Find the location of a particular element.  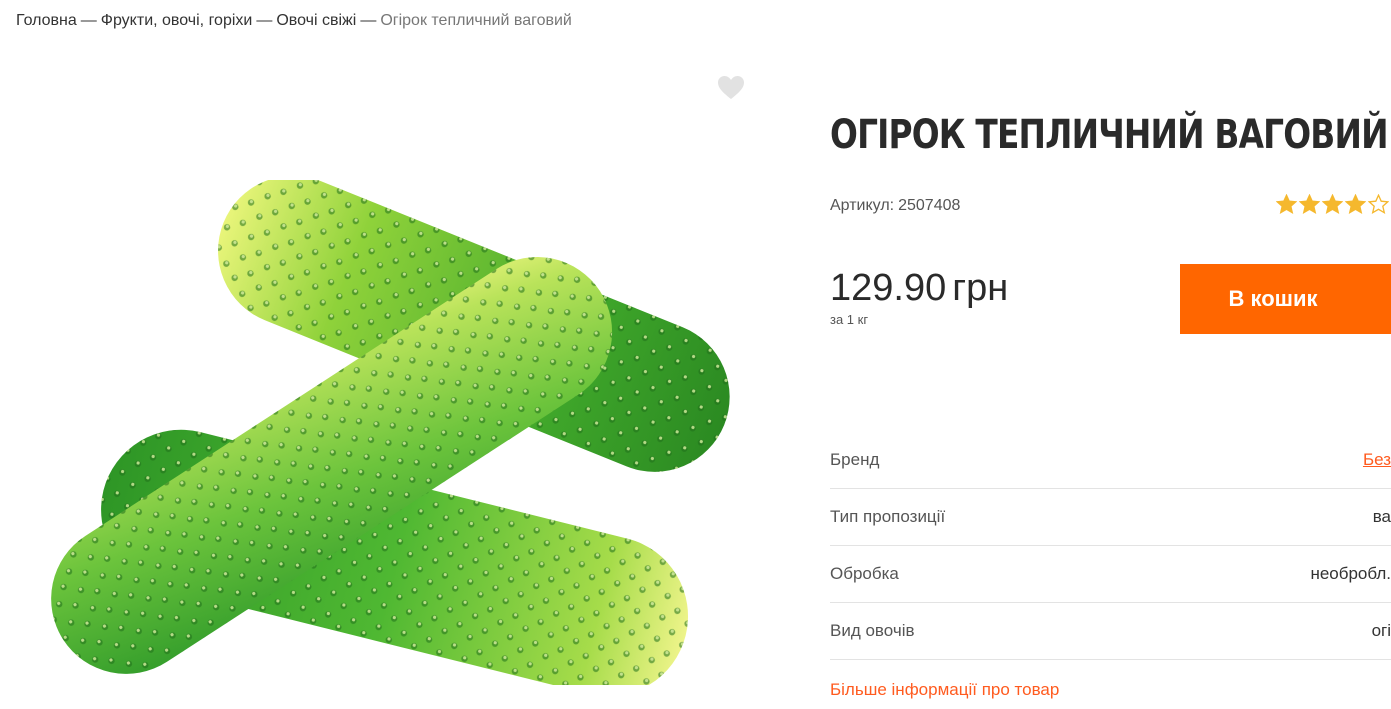

price-currency: грн is located at coordinates (980, 288).